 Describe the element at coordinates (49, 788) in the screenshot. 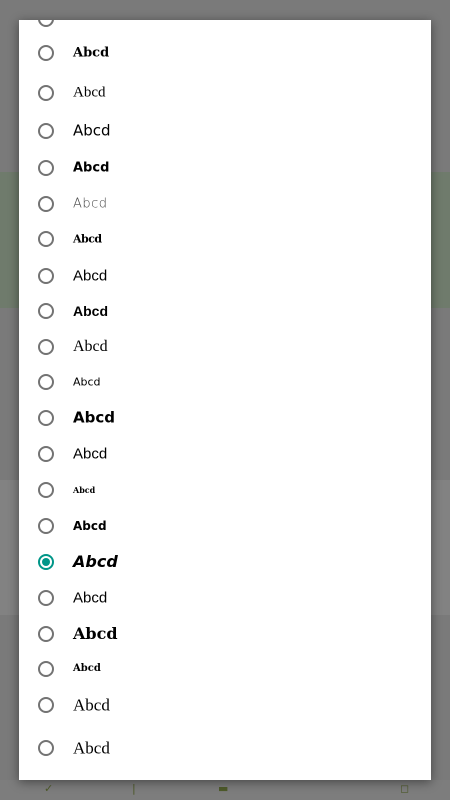

I see `toolbar-icon: ✓` at that location.